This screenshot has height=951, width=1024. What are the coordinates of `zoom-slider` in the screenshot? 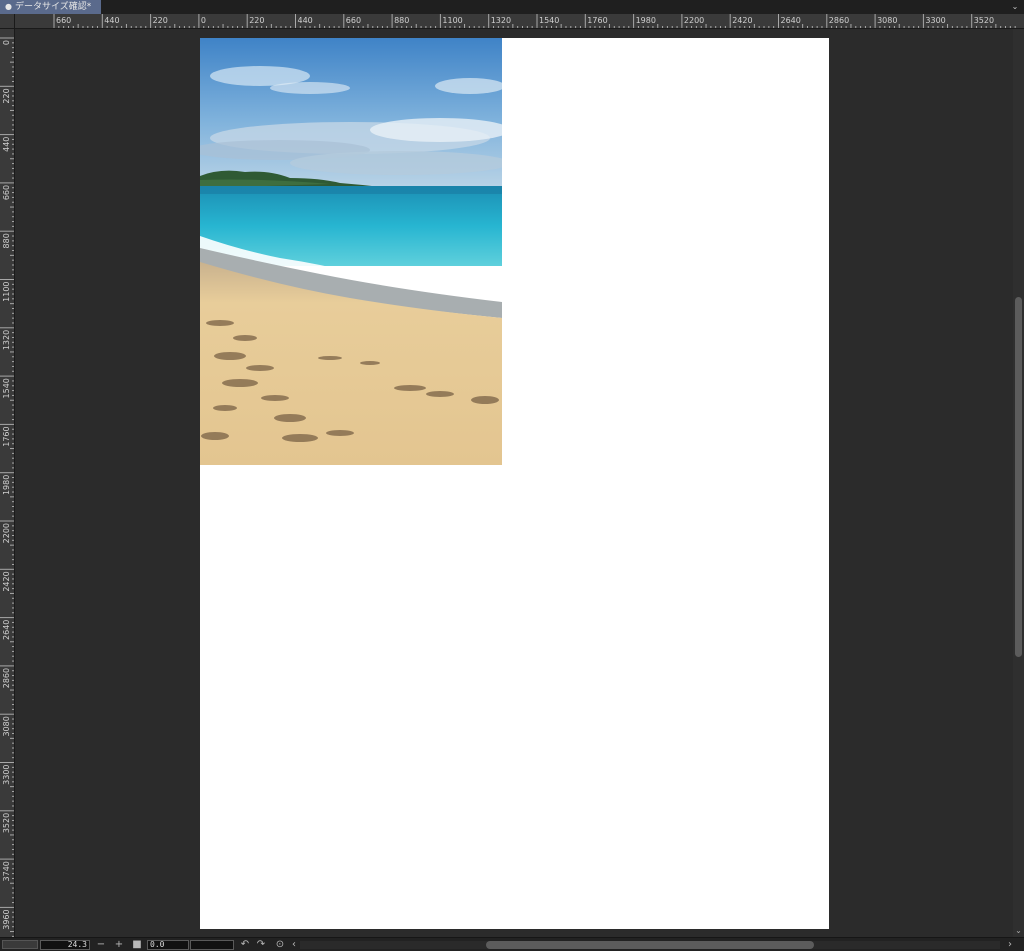 It's located at (20, 944).